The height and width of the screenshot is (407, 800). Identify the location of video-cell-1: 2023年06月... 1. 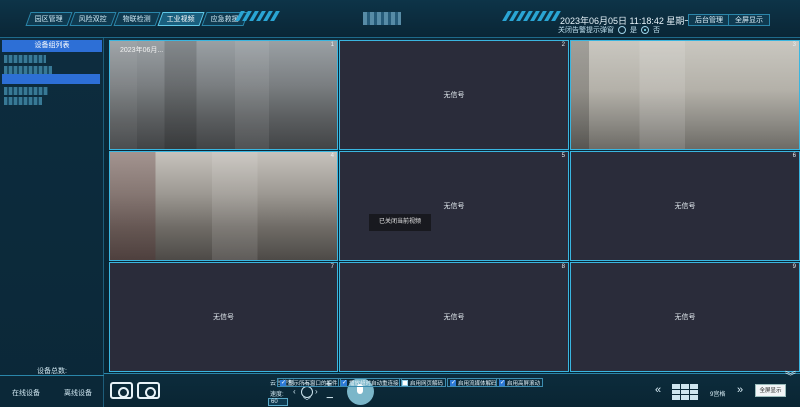
(223, 95).